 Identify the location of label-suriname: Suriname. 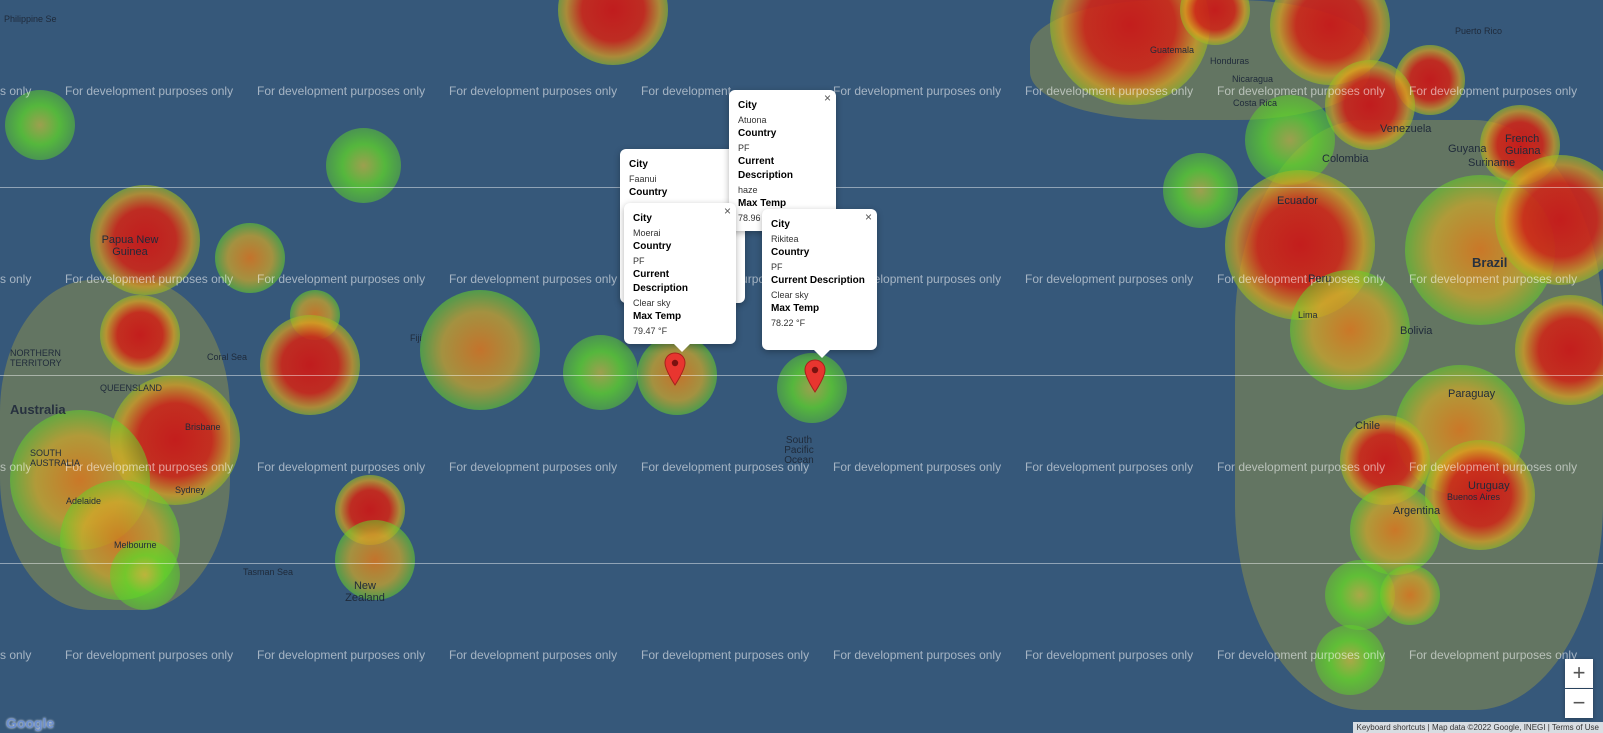
(1492, 163).